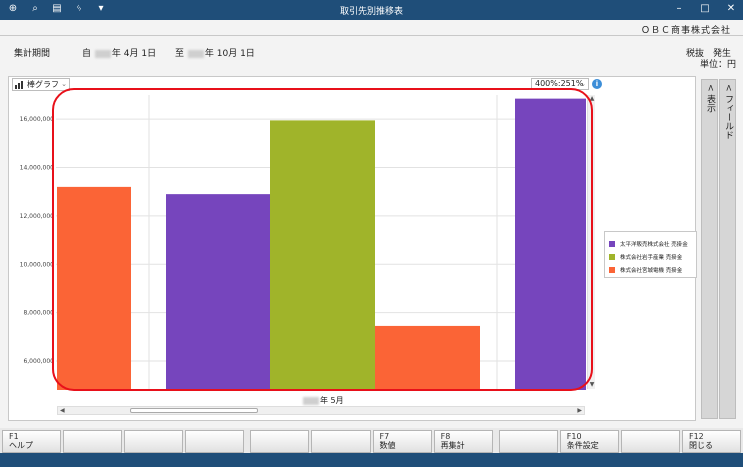 The height and width of the screenshot is (467, 743). What do you see at coordinates (591, 242) in the screenshot?
I see `vertical-scrollbar: ▲ ▼` at bounding box center [591, 242].